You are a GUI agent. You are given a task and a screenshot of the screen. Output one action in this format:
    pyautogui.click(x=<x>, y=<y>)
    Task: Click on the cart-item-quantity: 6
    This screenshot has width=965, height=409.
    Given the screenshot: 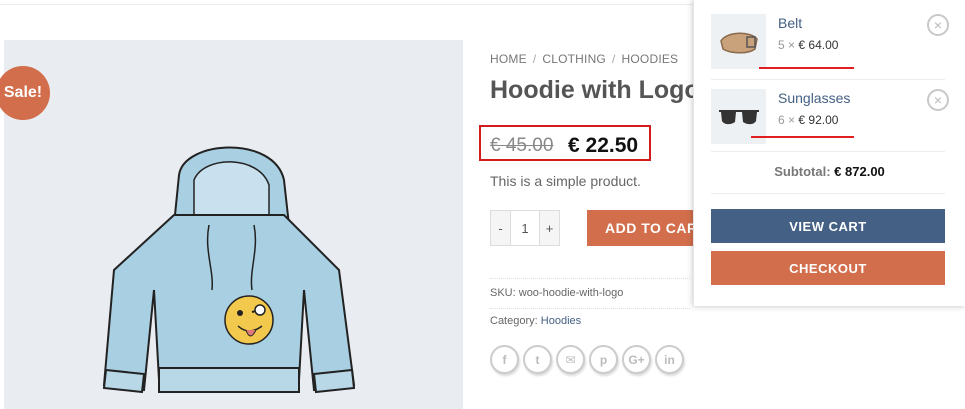 What is the action you would take?
    pyautogui.click(x=781, y=120)
    